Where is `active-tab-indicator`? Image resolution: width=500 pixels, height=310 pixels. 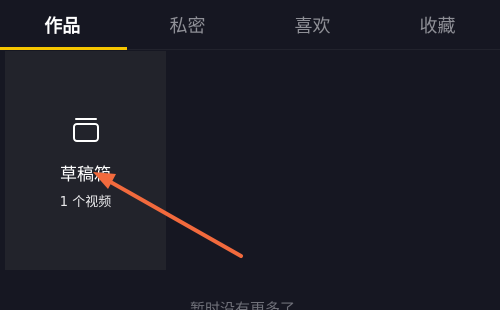
active-tab-indicator is located at coordinates (63, 48).